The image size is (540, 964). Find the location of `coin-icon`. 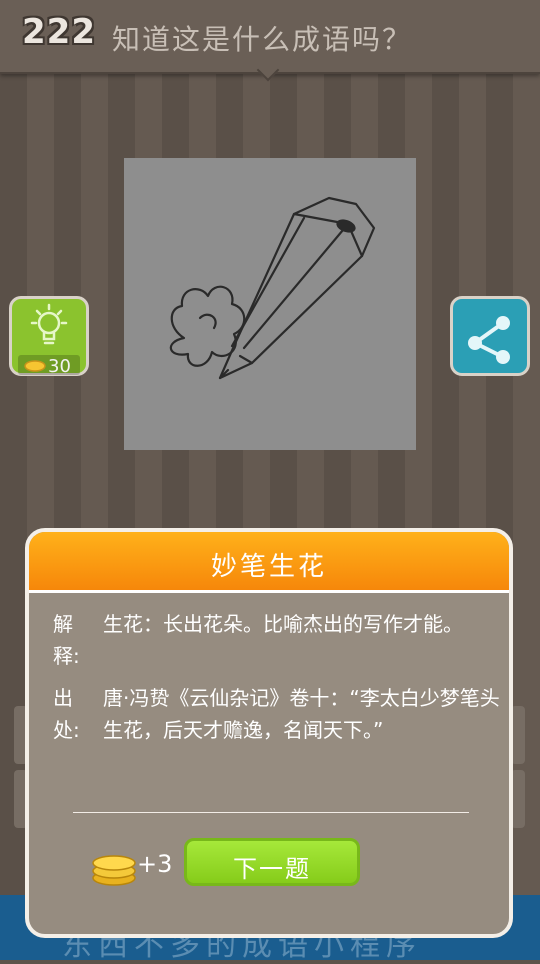

coin-icon is located at coordinates (35, 366).